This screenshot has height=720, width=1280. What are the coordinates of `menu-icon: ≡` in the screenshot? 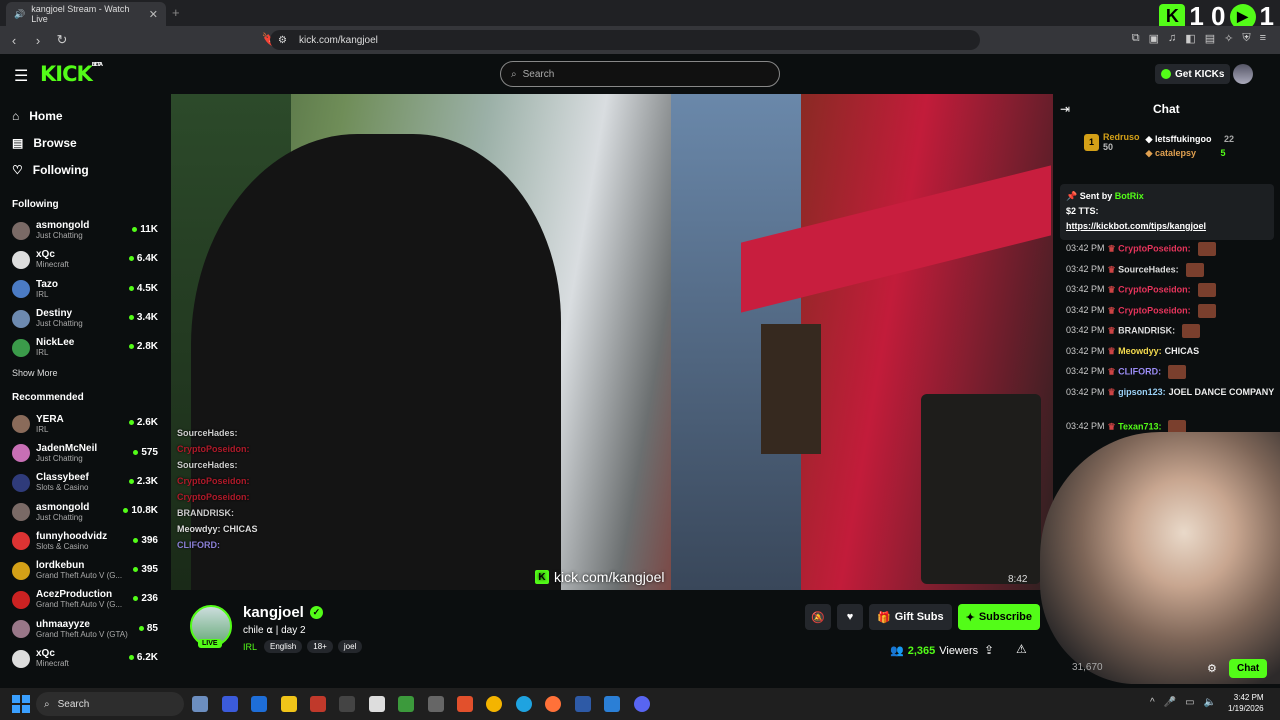 It's located at (1263, 38).